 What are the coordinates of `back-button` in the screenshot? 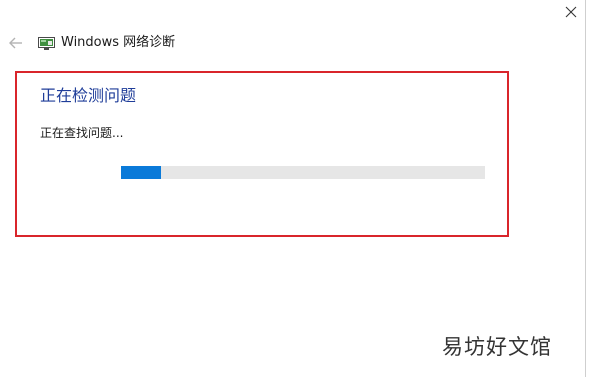 It's located at (16, 43).